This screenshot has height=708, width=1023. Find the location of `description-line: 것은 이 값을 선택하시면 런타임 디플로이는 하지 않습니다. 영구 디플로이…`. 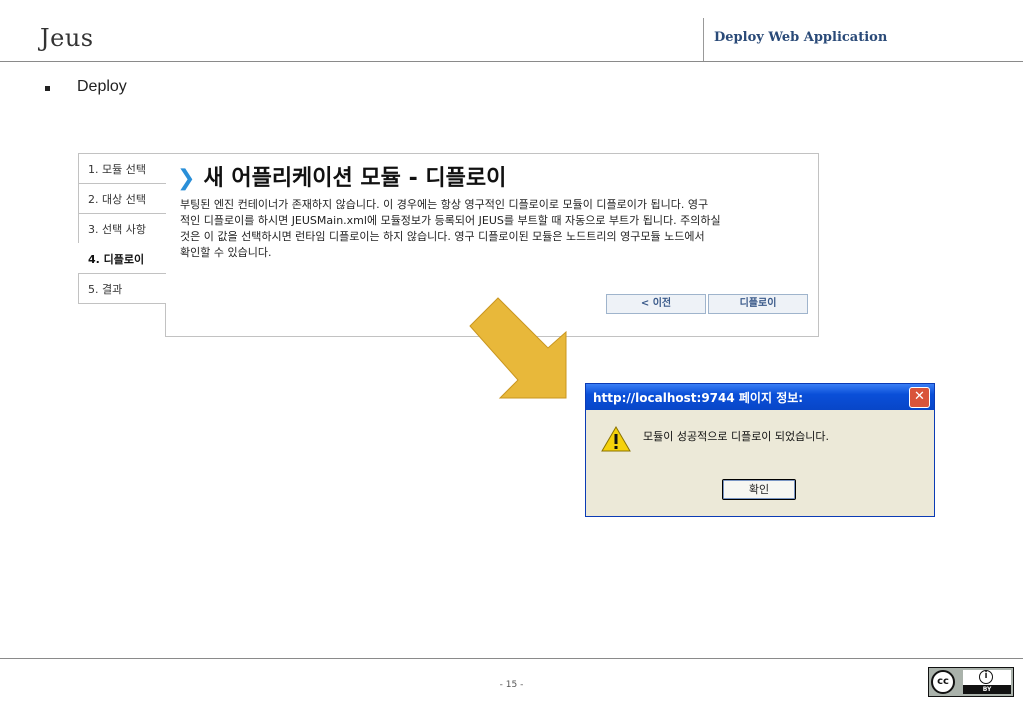

description-line: 것은 이 값을 선택하시면 런타임 디플로이는 하지 않습니다. 영구 디플로이… is located at coordinates (442, 236).